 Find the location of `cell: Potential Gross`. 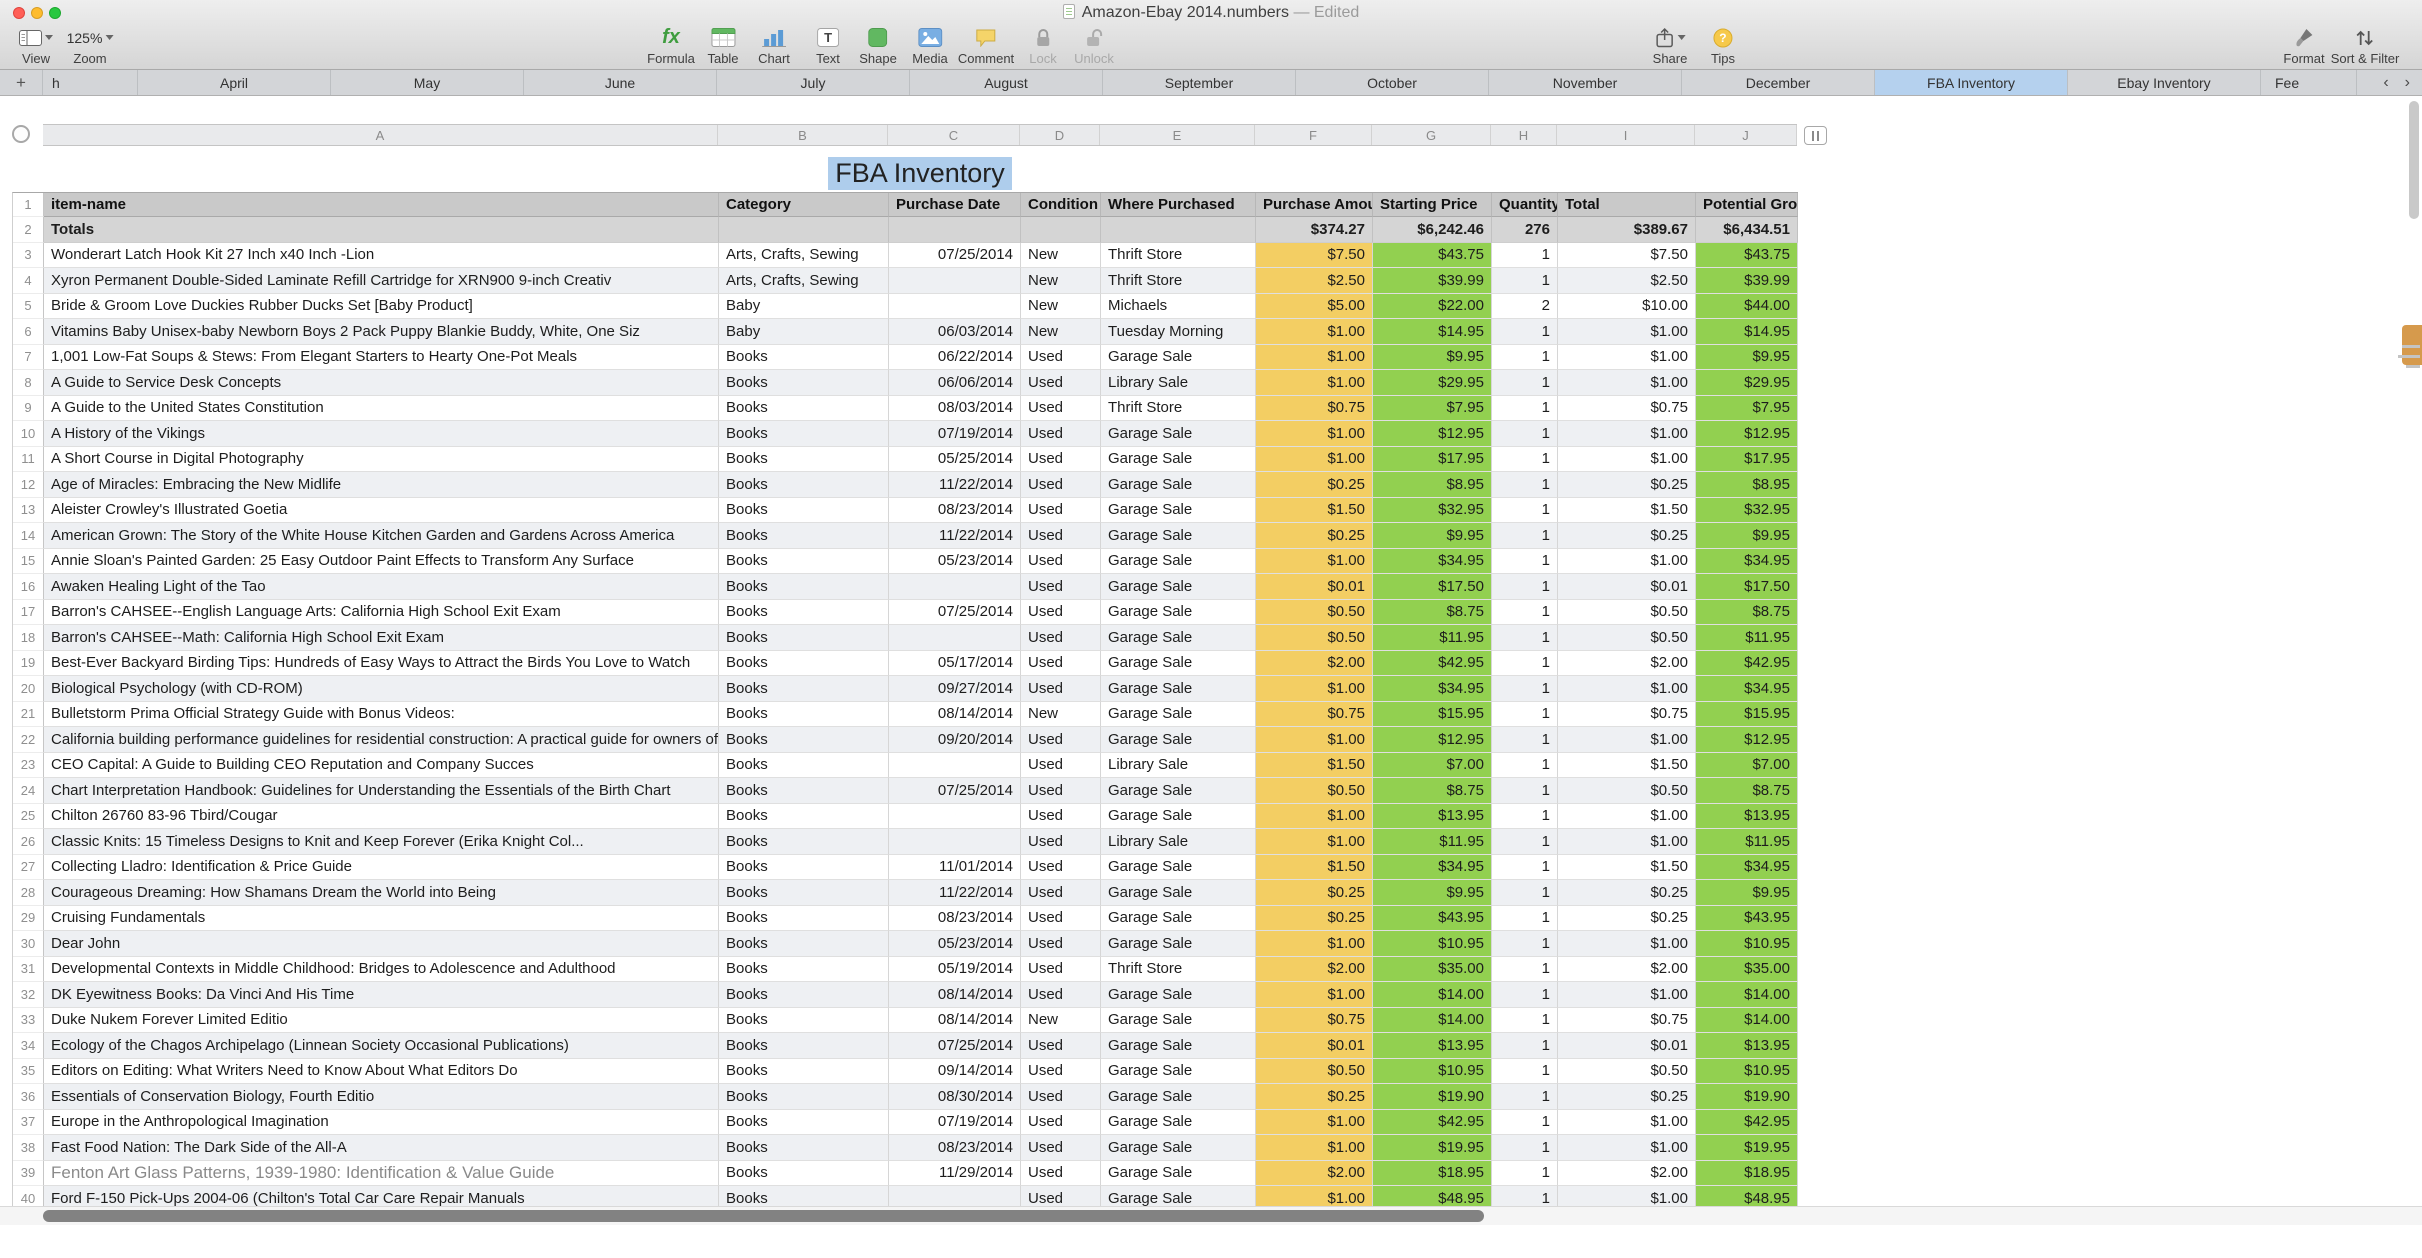

cell: Potential Gross is located at coordinates (1747, 205).